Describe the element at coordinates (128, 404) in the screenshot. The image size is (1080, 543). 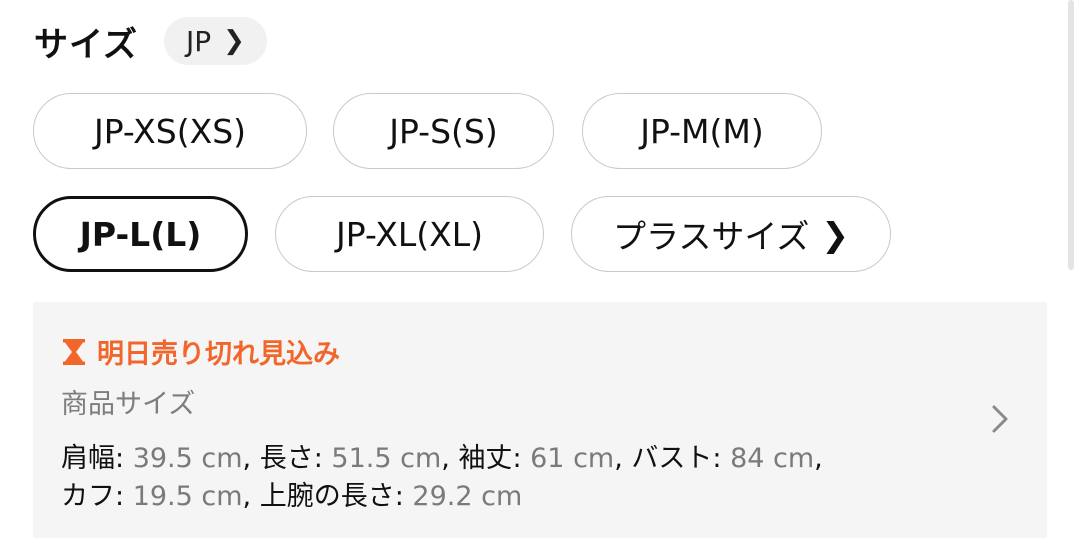
I see `product-size-label: 商品サイズ` at that location.